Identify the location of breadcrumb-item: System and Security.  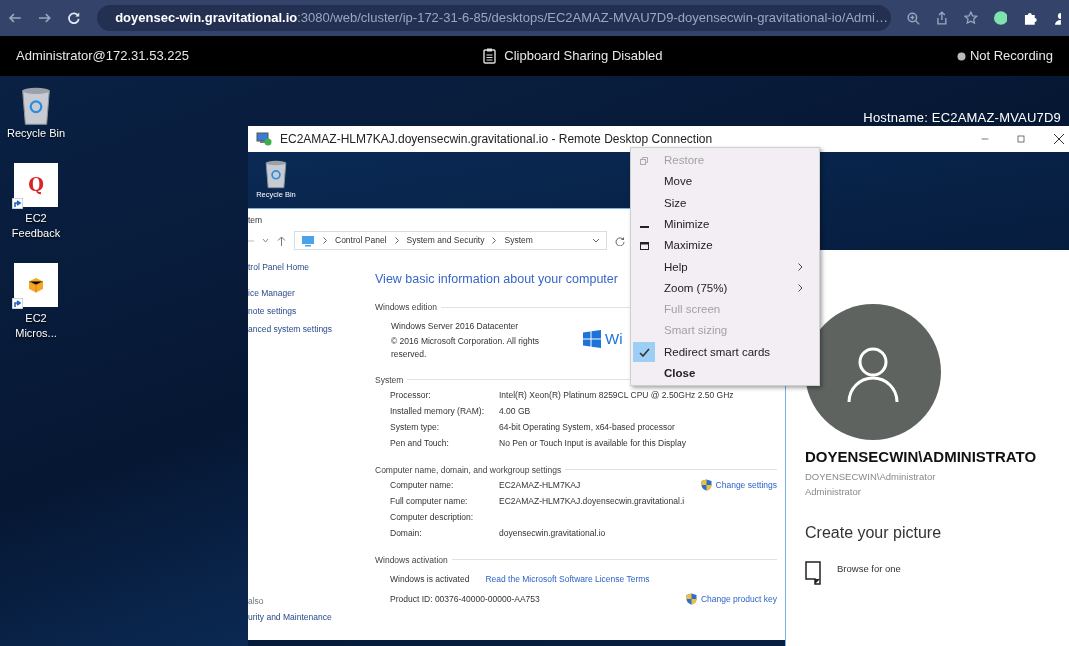
(445, 240).